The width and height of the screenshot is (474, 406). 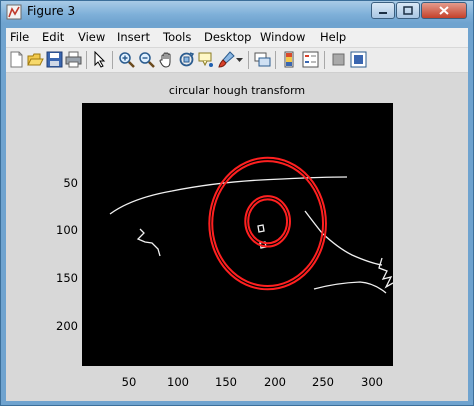 What do you see at coordinates (146, 59) in the screenshot?
I see `zoom-out-icon` at bounding box center [146, 59].